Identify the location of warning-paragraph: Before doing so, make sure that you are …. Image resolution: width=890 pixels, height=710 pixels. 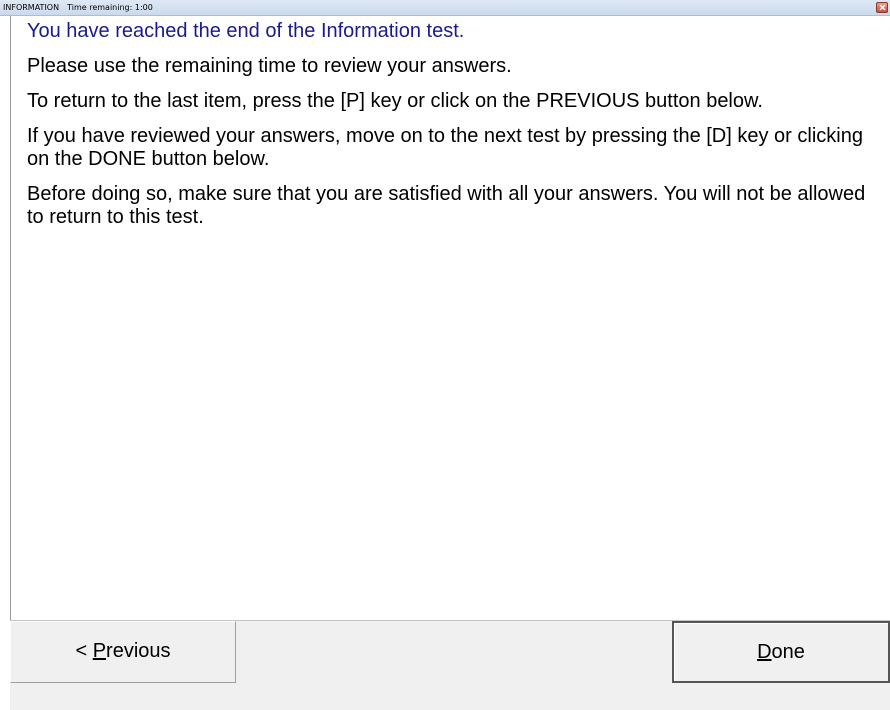
(446, 205).